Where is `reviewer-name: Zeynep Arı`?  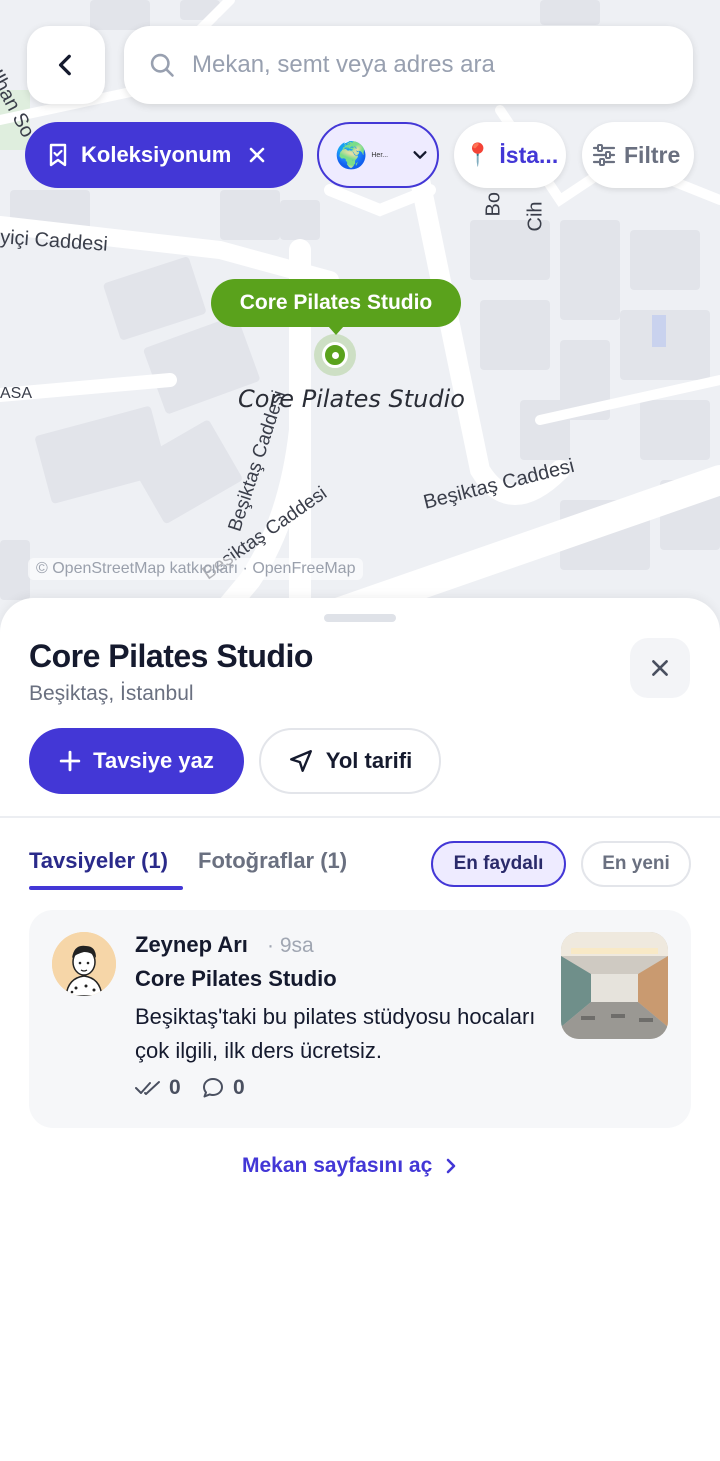
reviewer-name: Zeynep Arı is located at coordinates (191, 945).